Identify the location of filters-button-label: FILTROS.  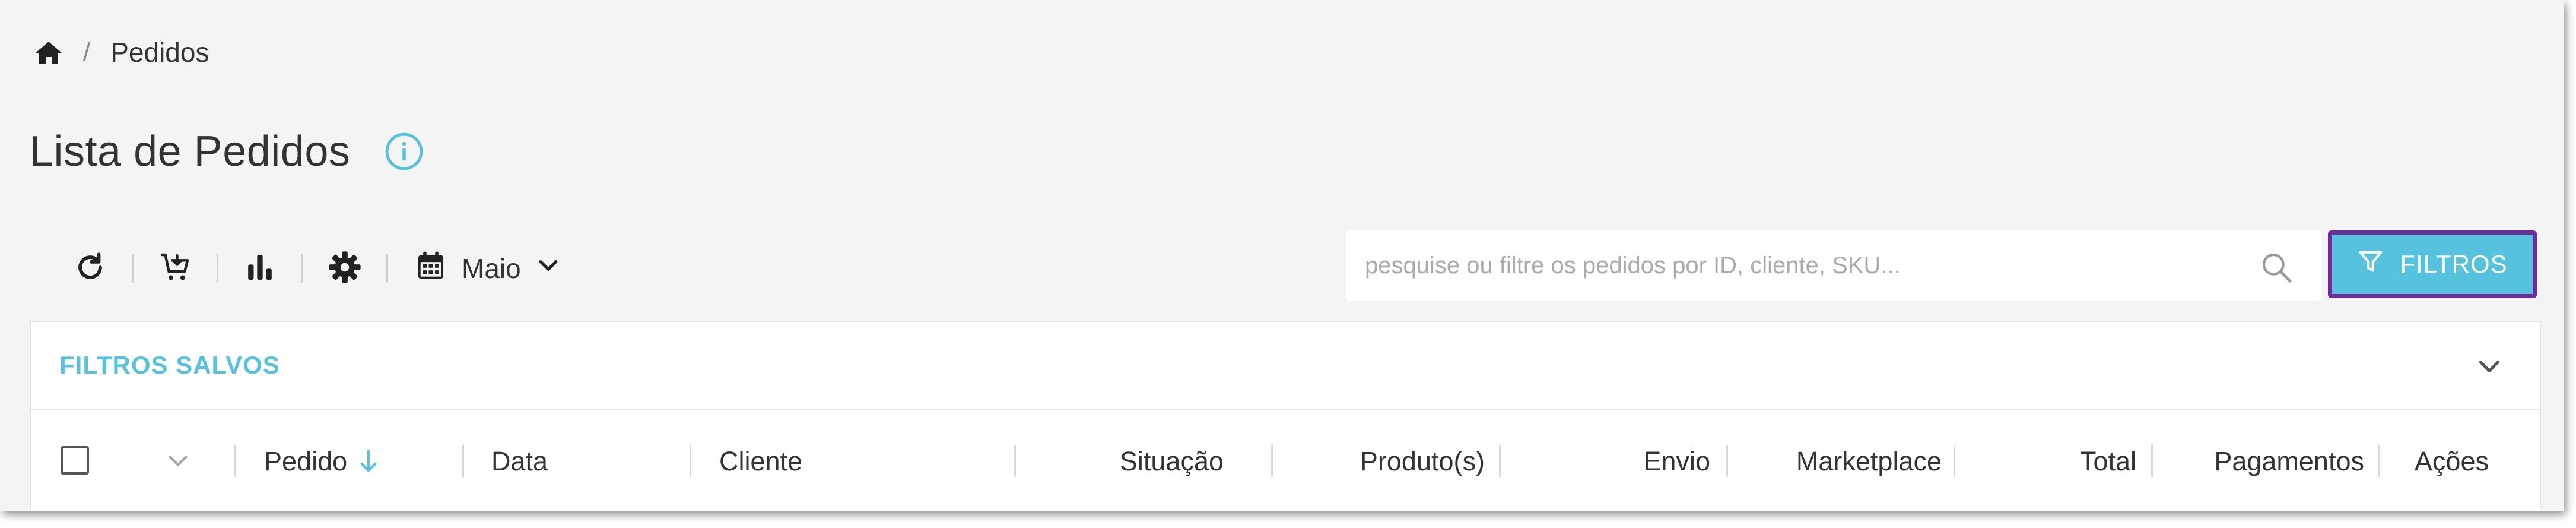
(2454, 264).